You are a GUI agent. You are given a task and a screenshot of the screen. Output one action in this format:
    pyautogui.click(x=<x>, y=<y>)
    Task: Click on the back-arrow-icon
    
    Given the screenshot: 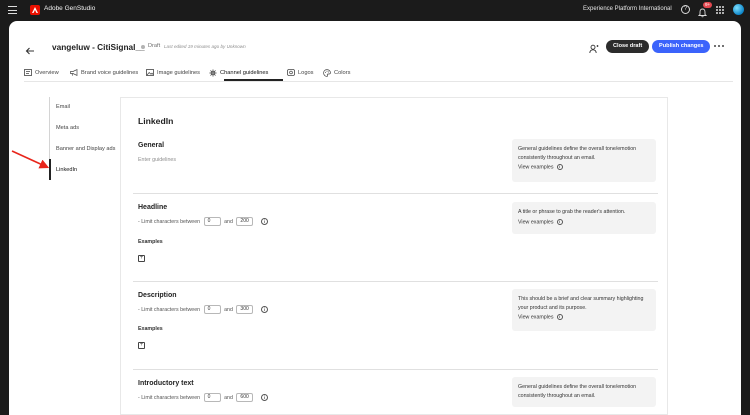 What is the action you would take?
    pyautogui.click(x=30, y=48)
    